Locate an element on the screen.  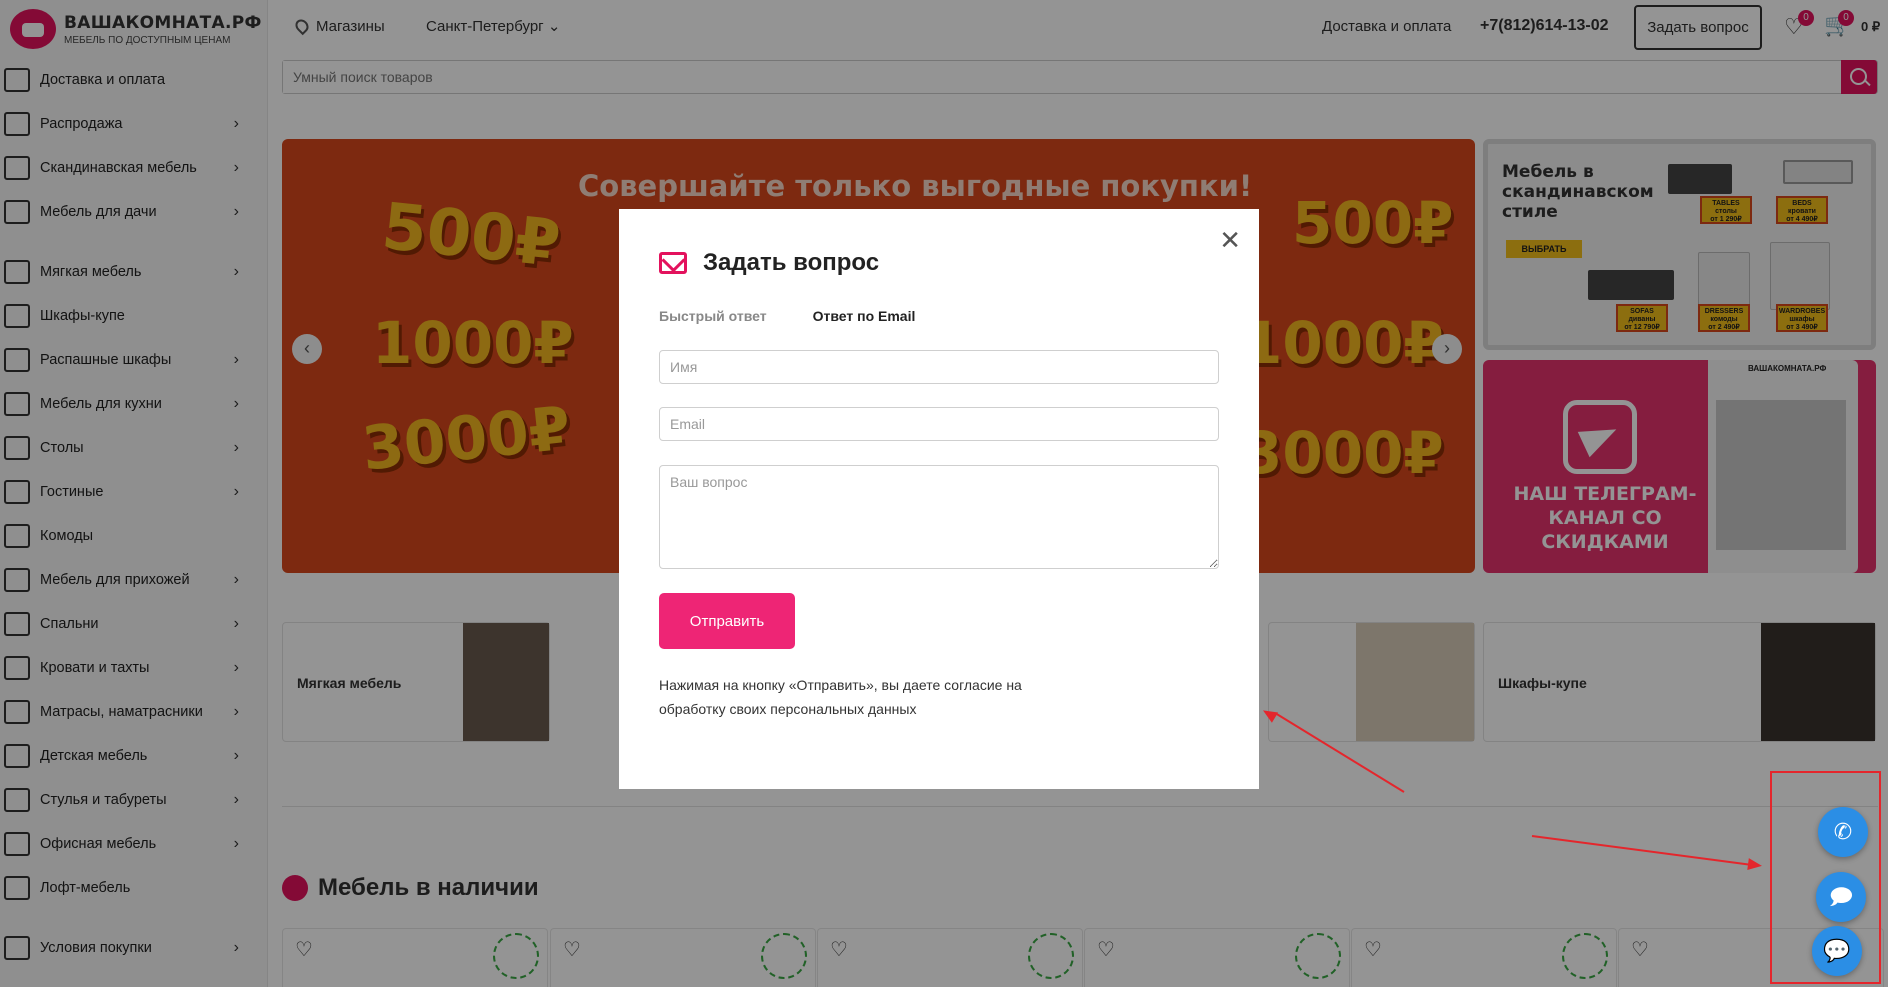
modal-header: Задать вопрос is located at coordinates (769, 263).